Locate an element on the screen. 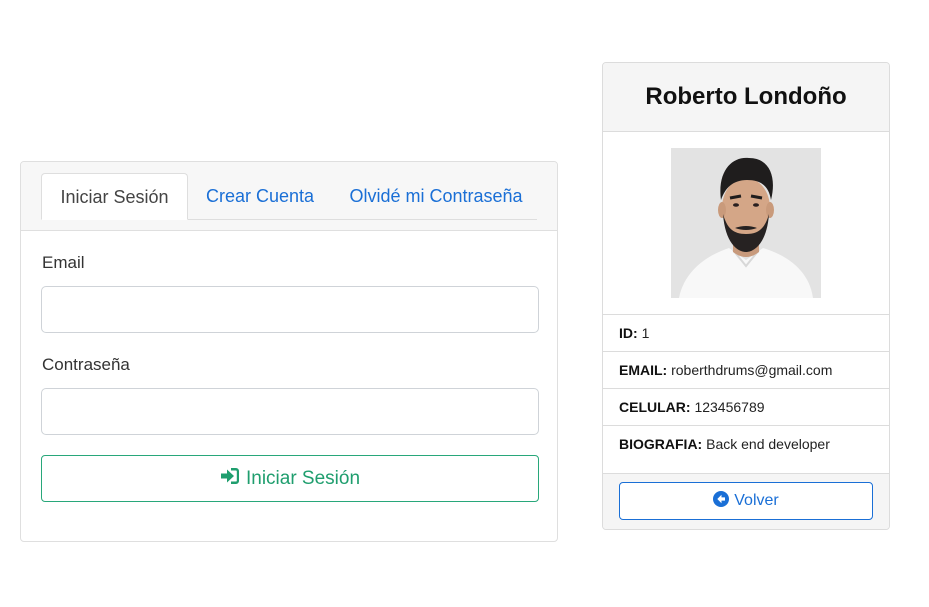 The width and height of the screenshot is (929, 607). login-submit-button: Iniciar Sesión is located at coordinates (290, 478).